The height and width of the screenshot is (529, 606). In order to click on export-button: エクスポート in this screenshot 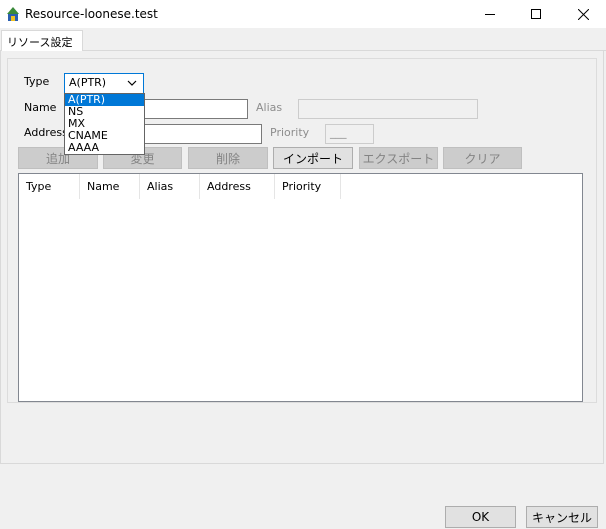, I will do `click(398, 158)`.